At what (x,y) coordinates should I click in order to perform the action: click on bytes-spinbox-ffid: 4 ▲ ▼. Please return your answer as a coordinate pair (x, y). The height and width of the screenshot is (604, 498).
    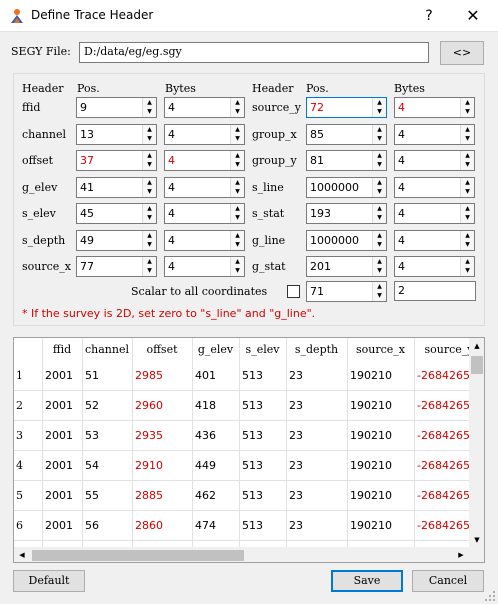
    Looking at the image, I should click on (204, 107).